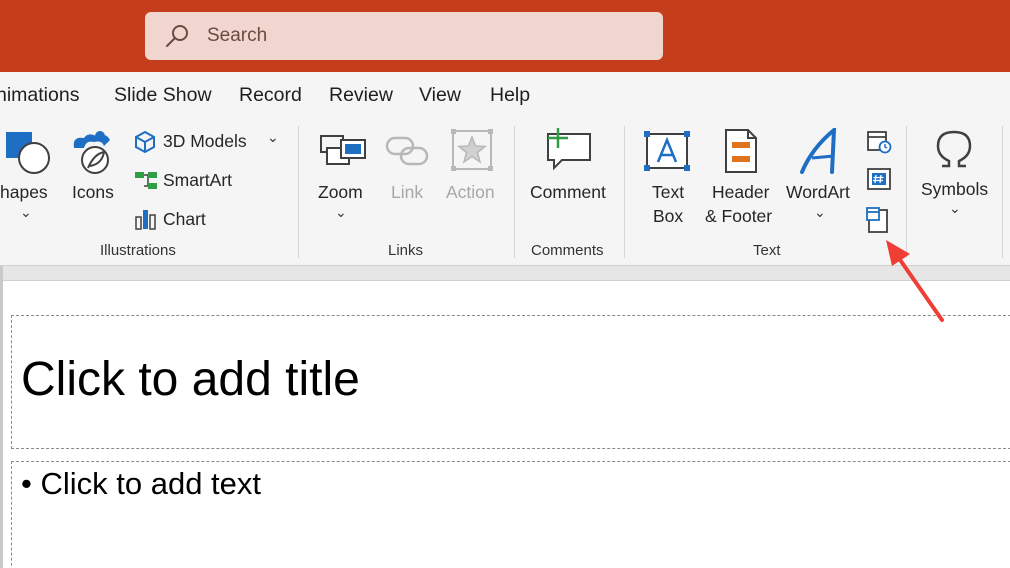  I want to click on action-label: Action, so click(470, 192).